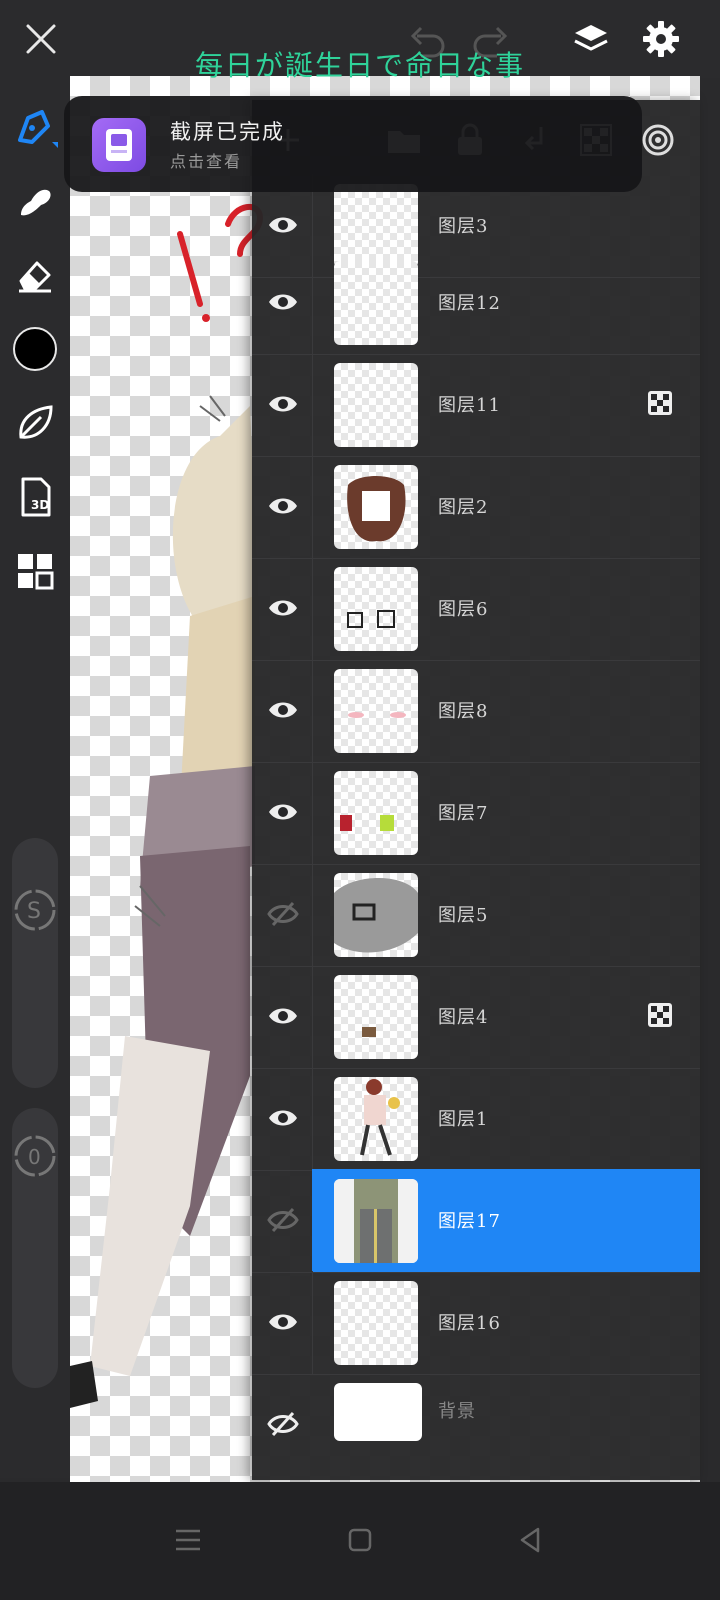 This screenshot has height=1600, width=720. I want to click on layer-name: 图层17, so click(469, 1221).